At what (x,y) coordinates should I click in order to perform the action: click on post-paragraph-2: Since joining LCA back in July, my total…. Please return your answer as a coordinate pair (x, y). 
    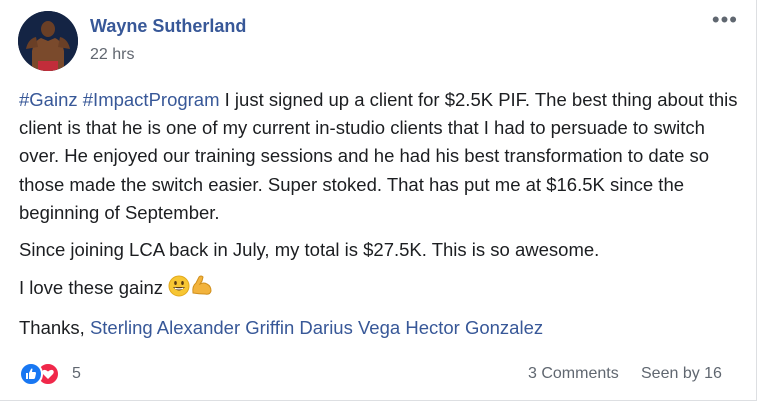
    Looking at the image, I should click on (309, 250).